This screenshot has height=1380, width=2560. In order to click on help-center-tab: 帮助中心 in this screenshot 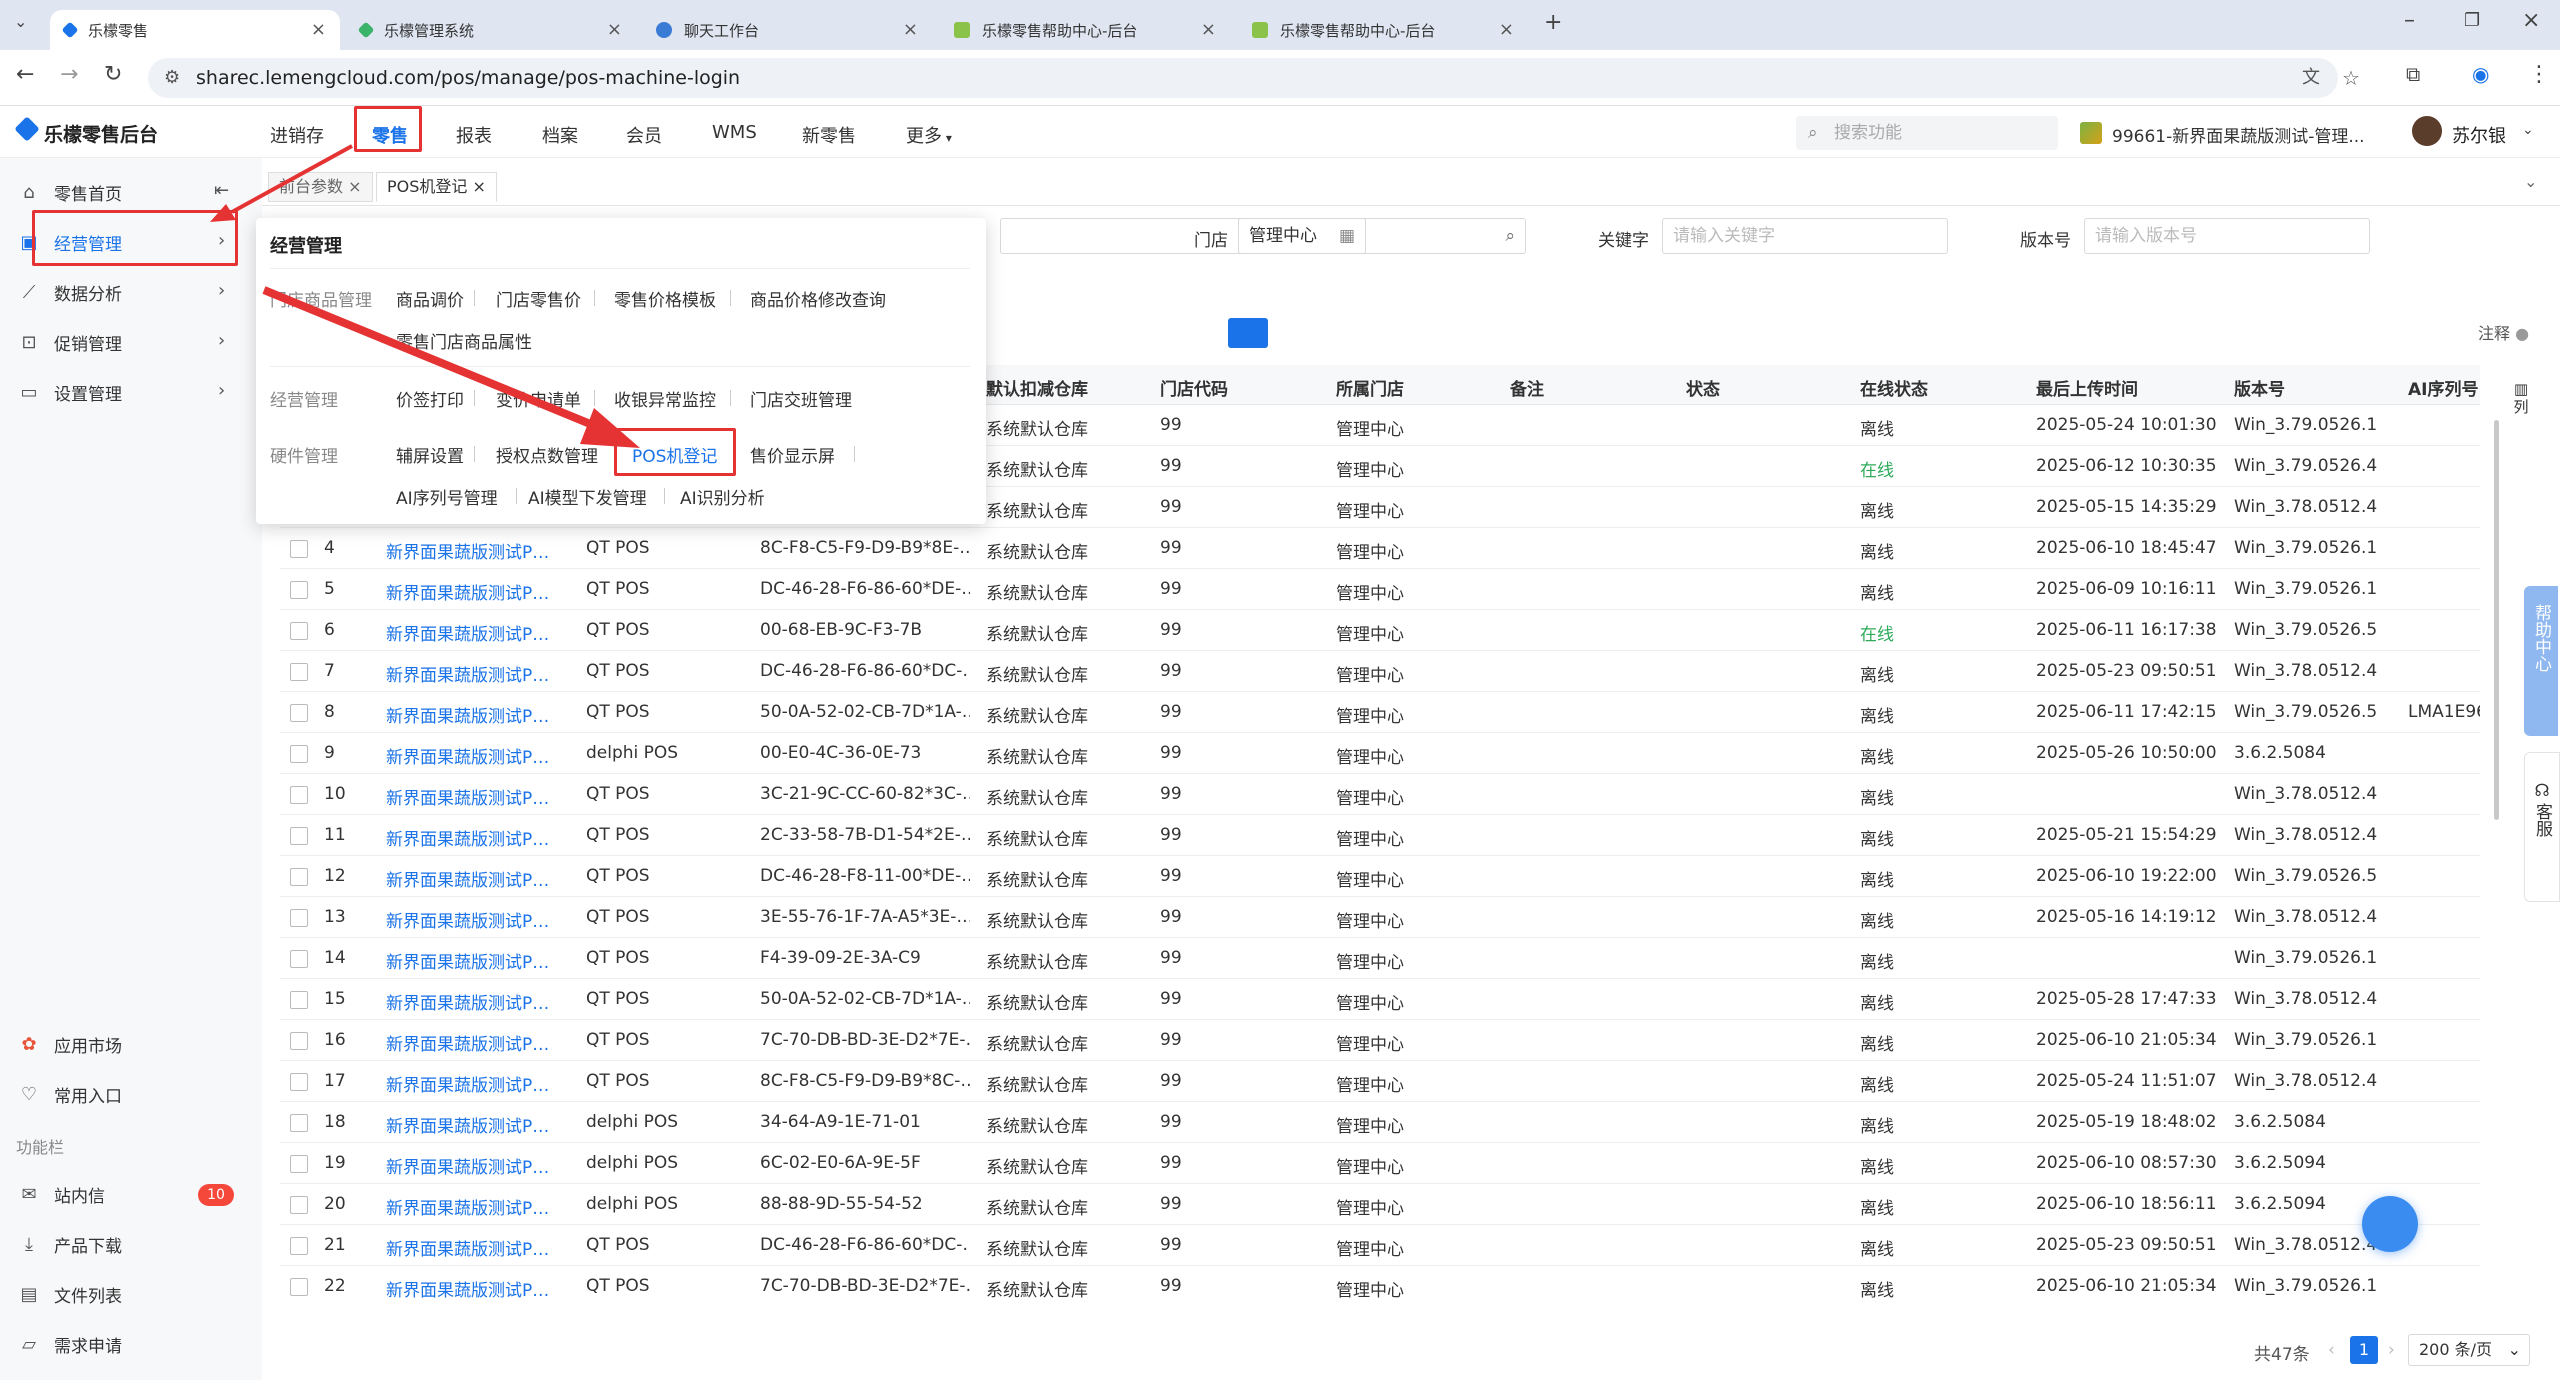, I will do `click(2541, 661)`.